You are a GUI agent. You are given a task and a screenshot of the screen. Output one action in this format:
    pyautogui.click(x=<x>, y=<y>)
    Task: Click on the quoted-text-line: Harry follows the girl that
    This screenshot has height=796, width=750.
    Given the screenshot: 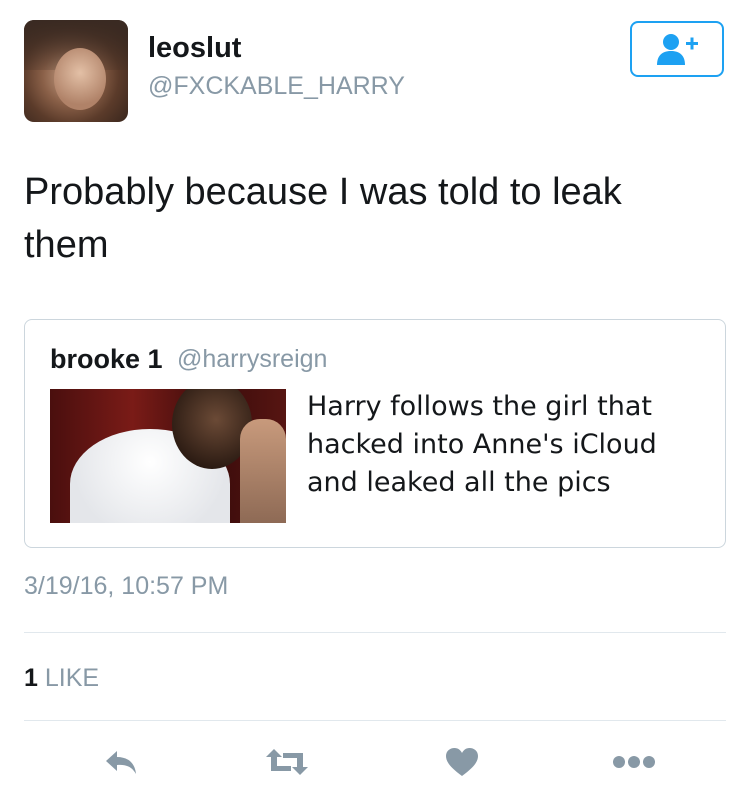 What is the action you would take?
    pyautogui.click(x=479, y=406)
    